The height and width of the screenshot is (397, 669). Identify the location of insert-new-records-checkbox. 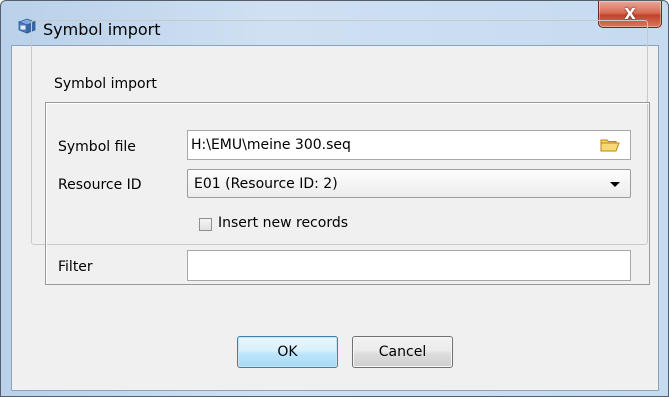
(205, 224).